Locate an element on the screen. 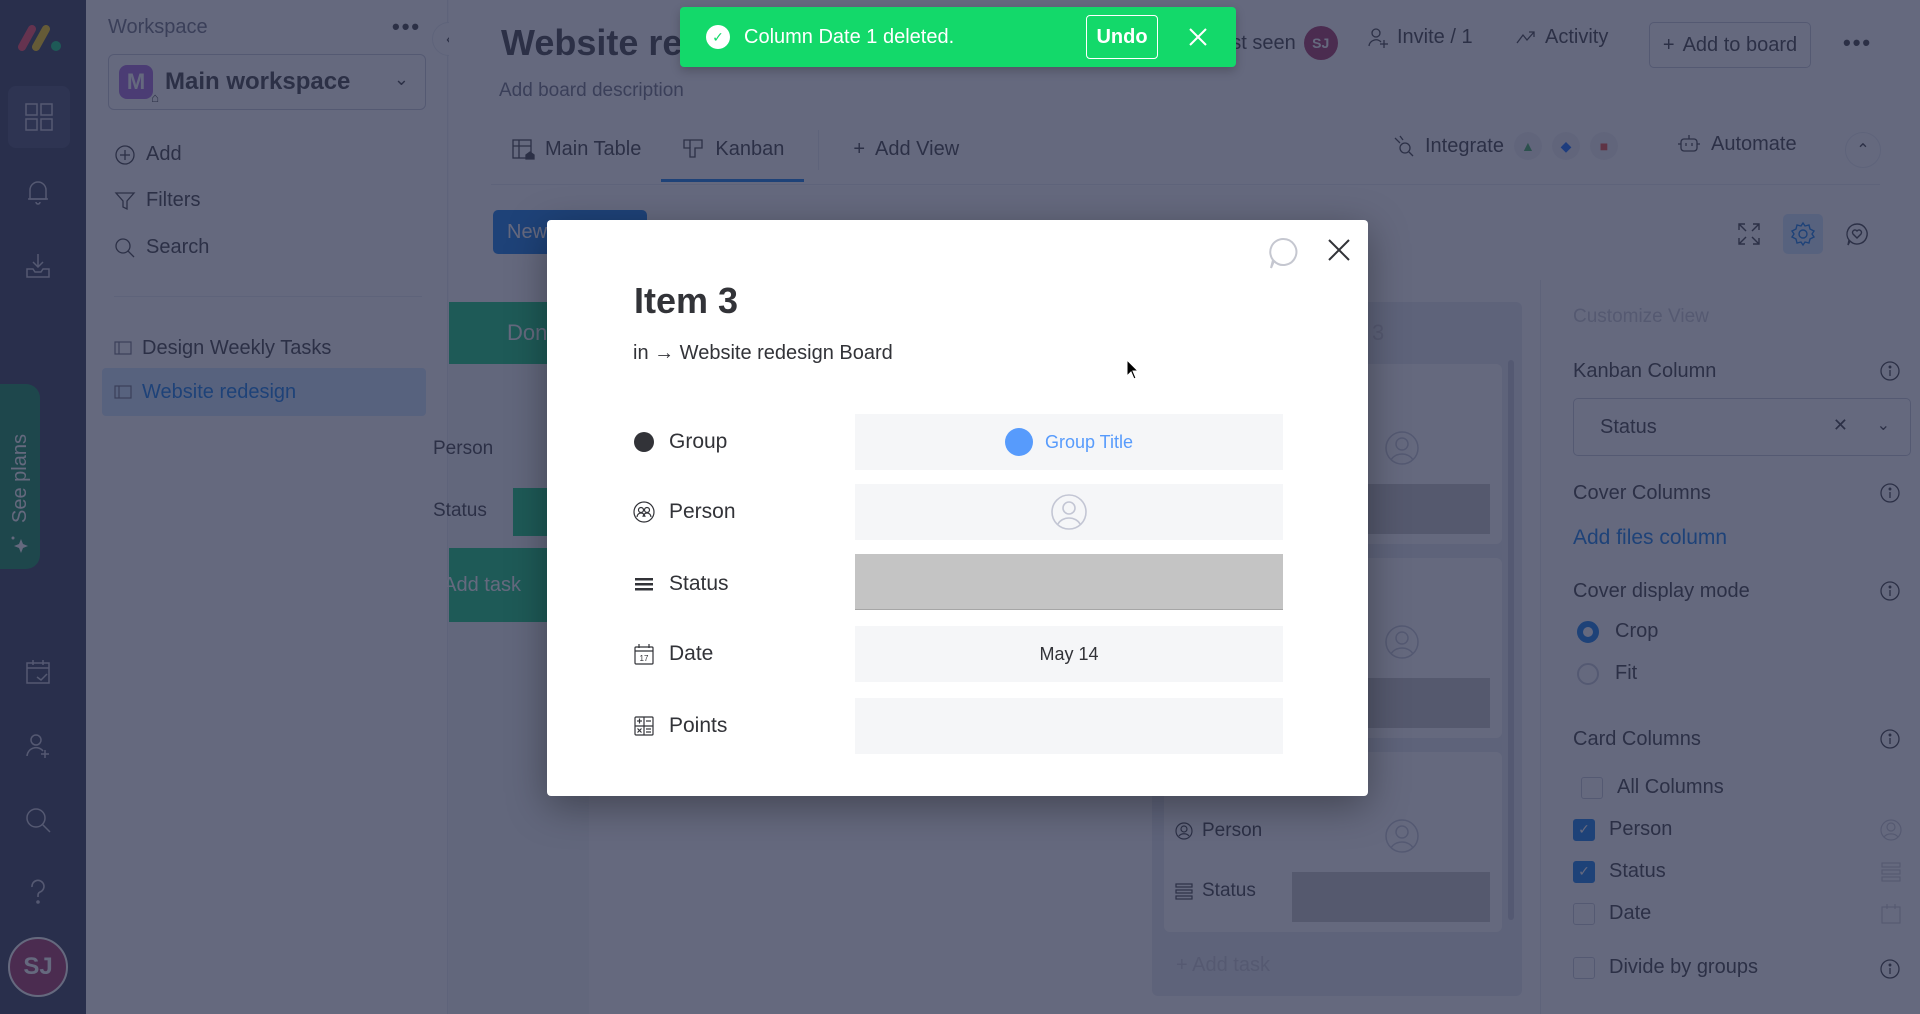 This screenshot has width=1920, height=1014. field-value-person is located at coordinates (1069, 512).